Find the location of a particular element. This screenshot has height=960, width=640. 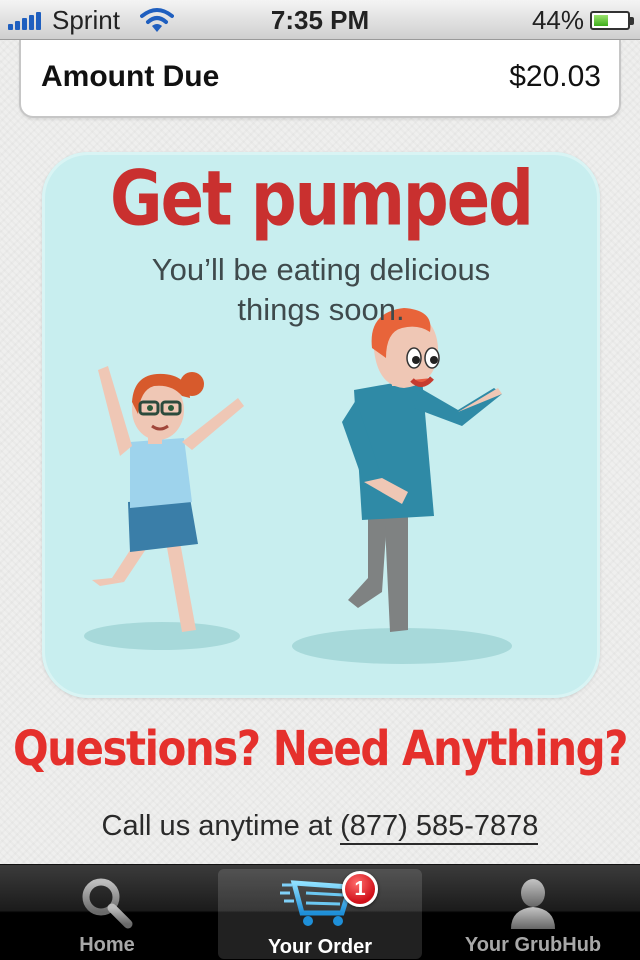

person-icon is located at coordinates (533, 904).